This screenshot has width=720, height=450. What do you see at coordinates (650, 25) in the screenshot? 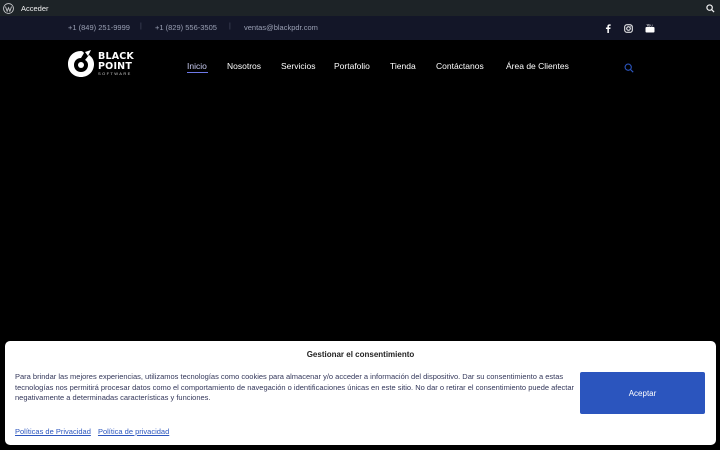
I see `svg-text: You` at bounding box center [650, 25].